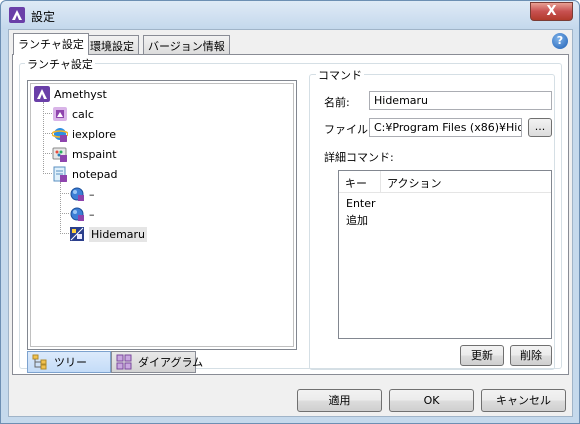 The width and height of the screenshot is (580, 424). Describe the element at coordinates (361, 203) in the screenshot. I see `list-item: Enter` at that location.